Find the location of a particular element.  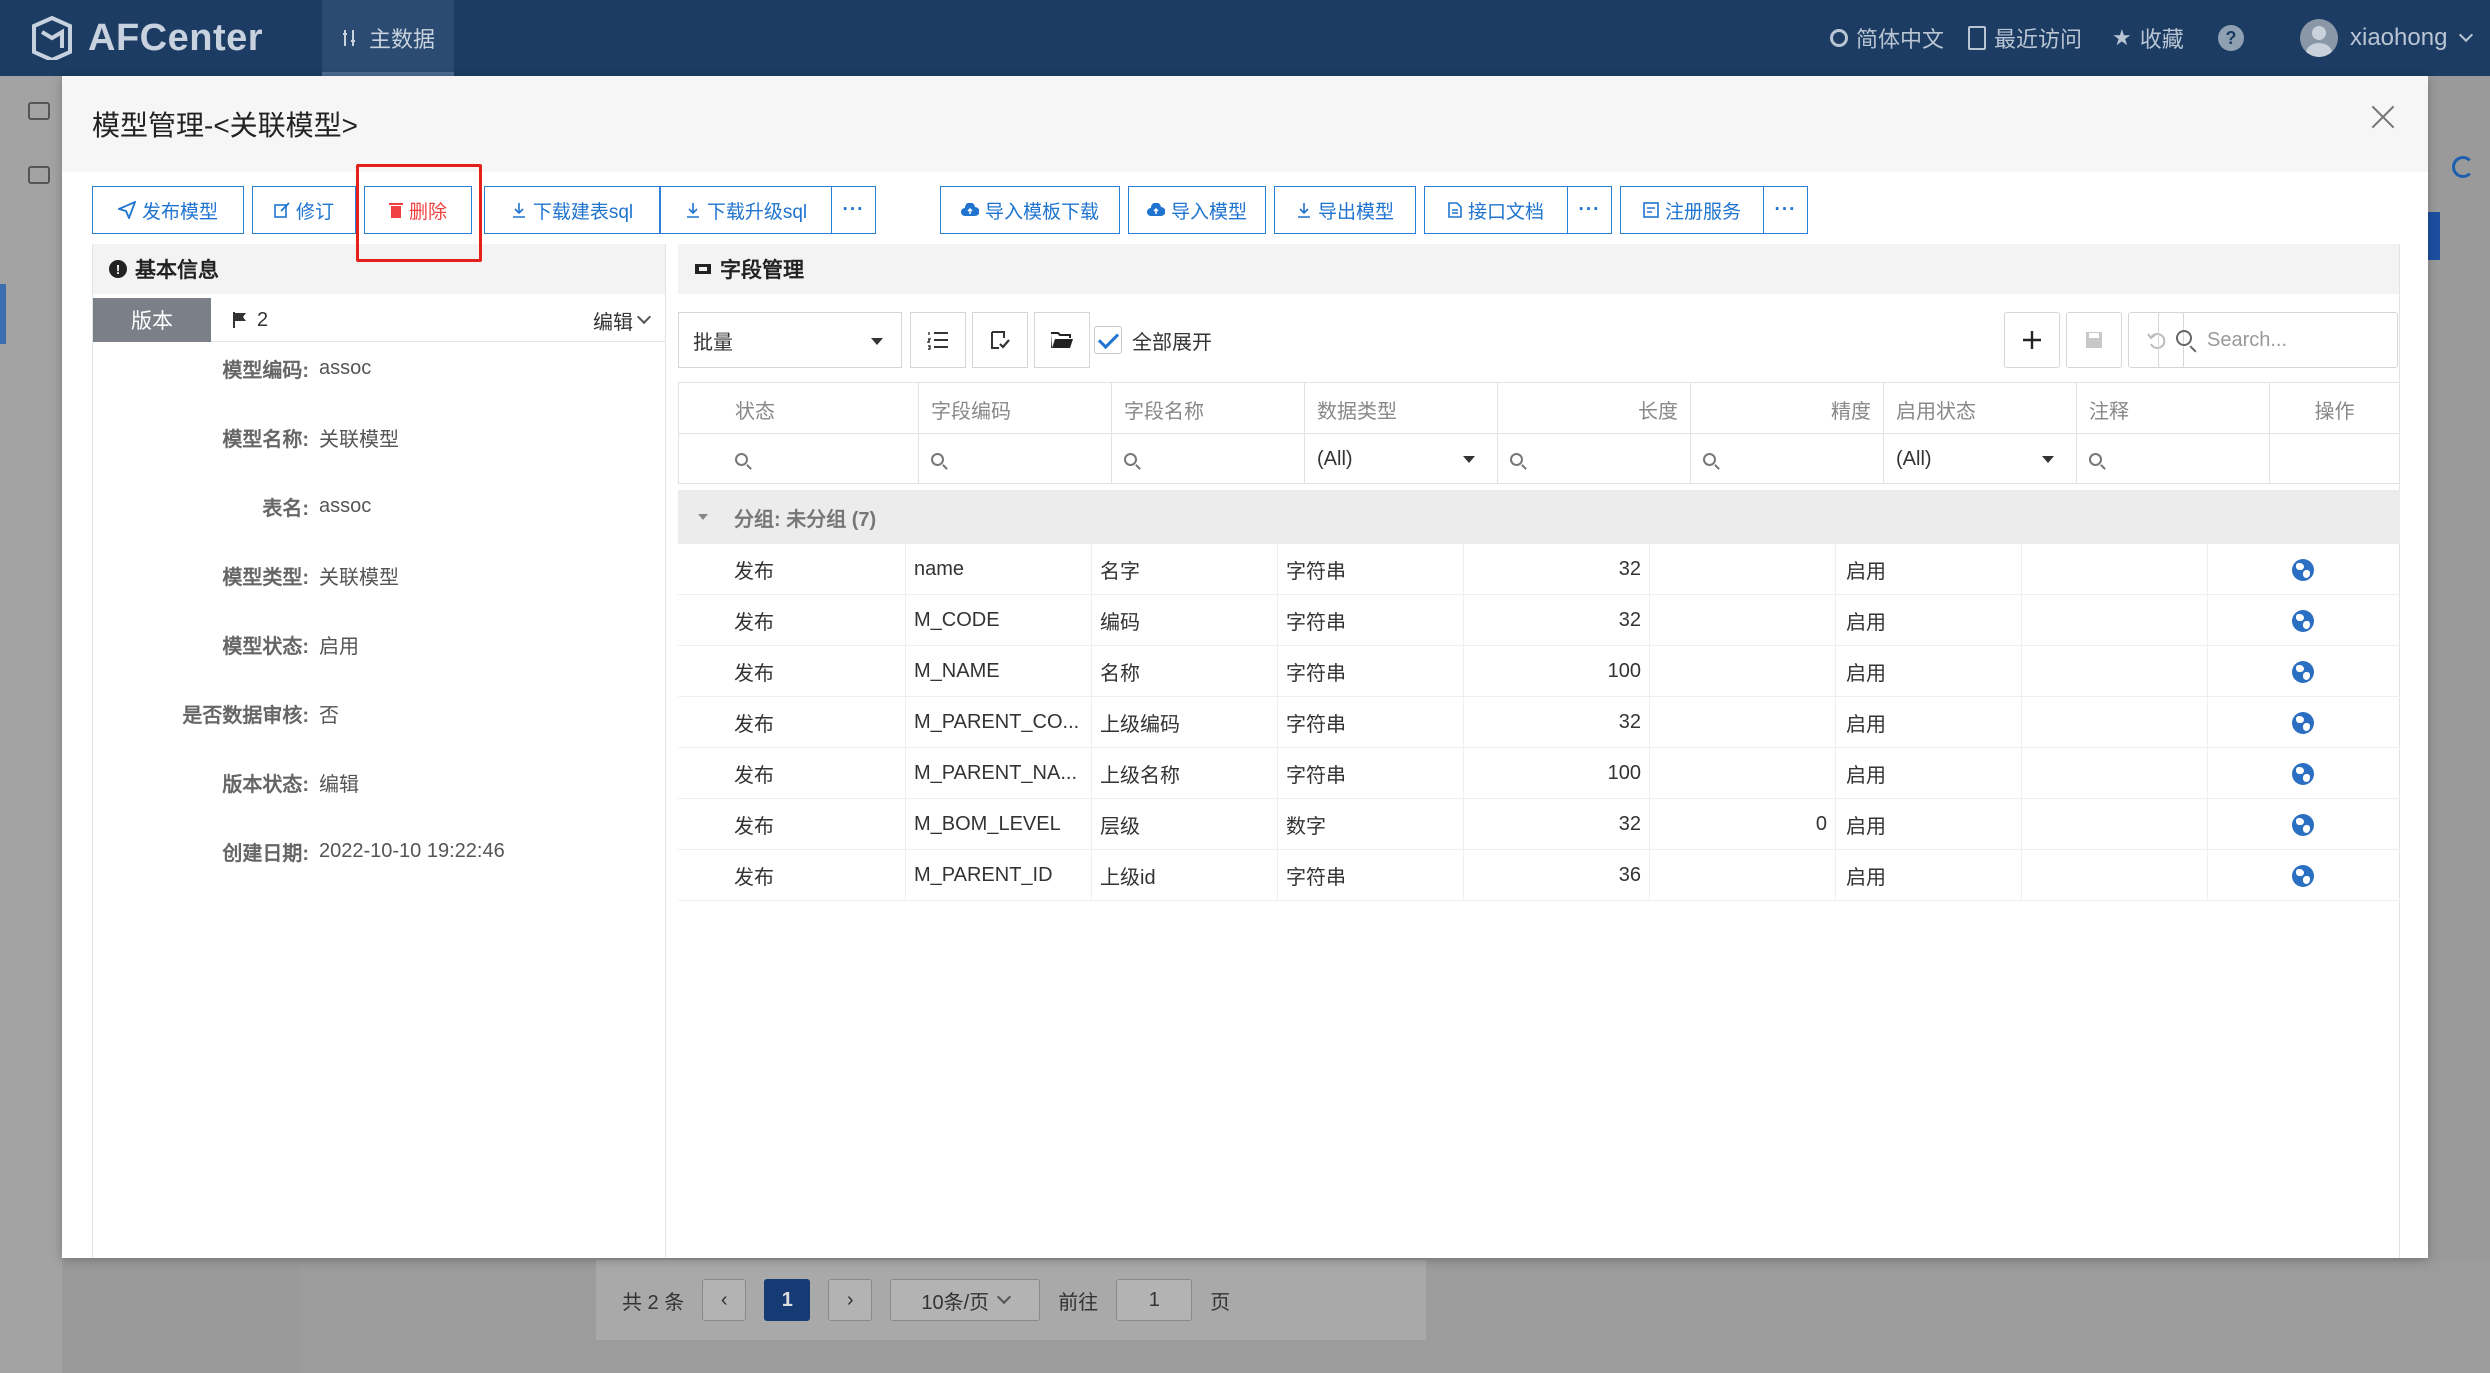

table-row: 发布 M_NAME 名称 字符串 100 启用 is located at coordinates (1539, 671).